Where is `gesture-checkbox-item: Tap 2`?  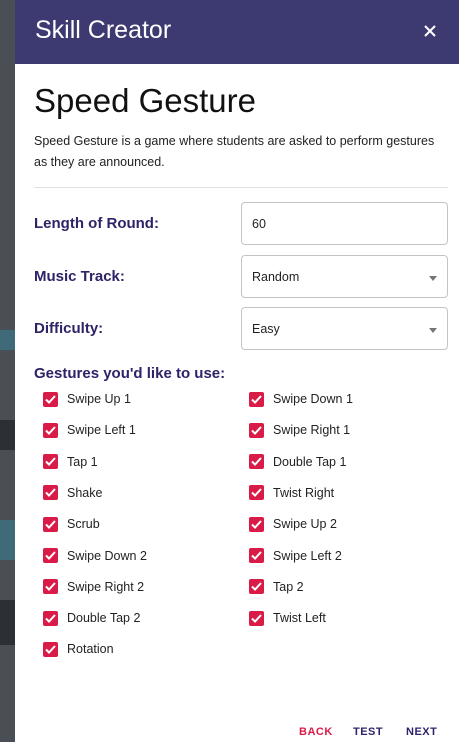
gesture-checkbox-item: Tap 2 is located at coordinates (276, 587).